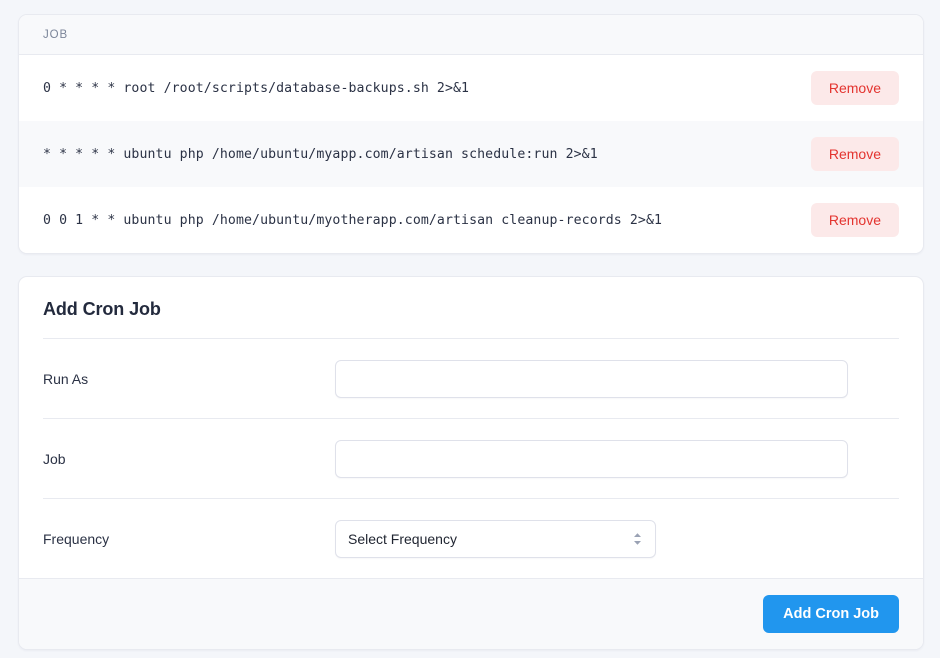  Describe the element at coordinates (471, 613) in the screenshot. I see `add-cron-job-footer: Add Cron Job` at that location.